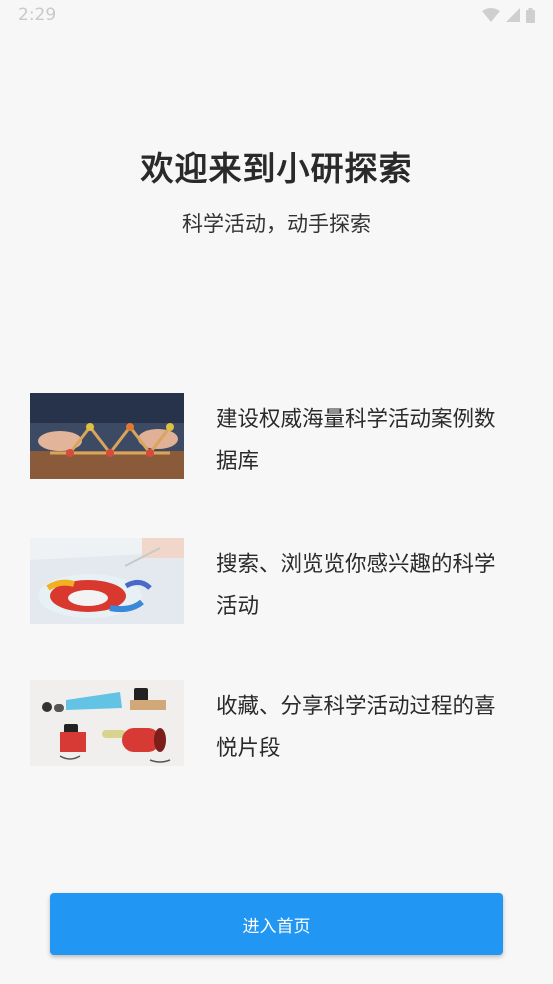 The width and height of the screenshot is (553, 984). Describe the element at coordinates (356, 727) in the screenshot. I see `feature-text: 收藏、分享科学活动过程的喜悦片段` at that location.